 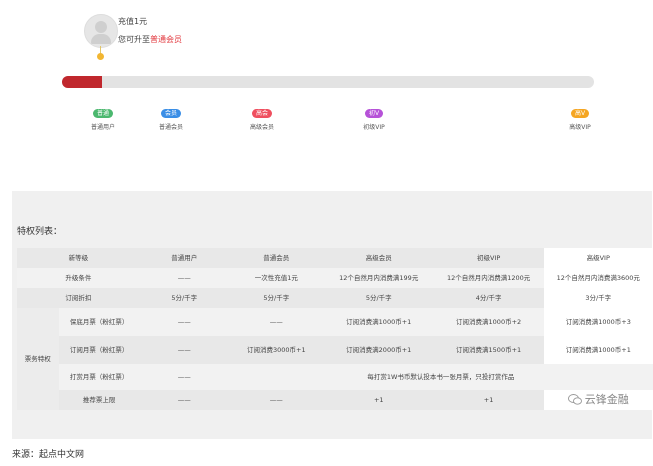 What do you see at coordinates (374, 127) in the screenshot?
I see `level-name: 初级VIP` at bounding box center [374, 127].